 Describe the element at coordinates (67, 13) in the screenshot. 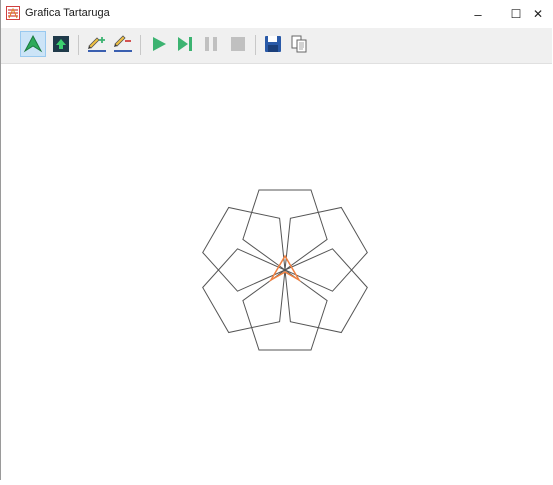

I see `window-title: Grafica Tartaruga` at that location.